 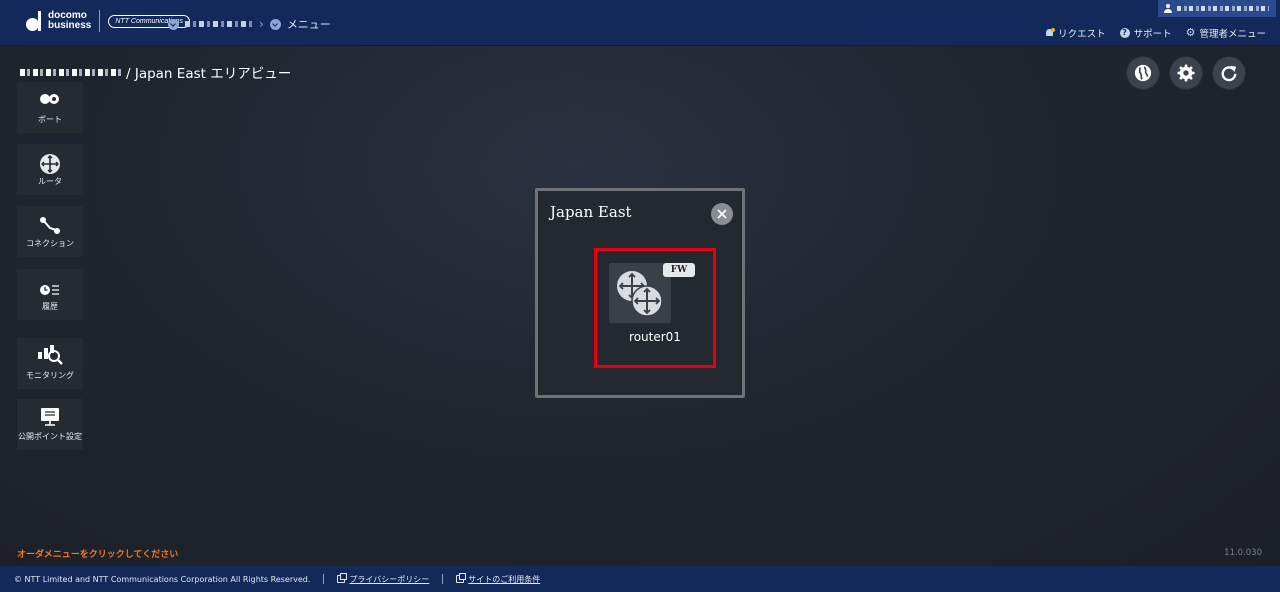 I want to click on question-icon: ?, so click(x=1124, y=33).